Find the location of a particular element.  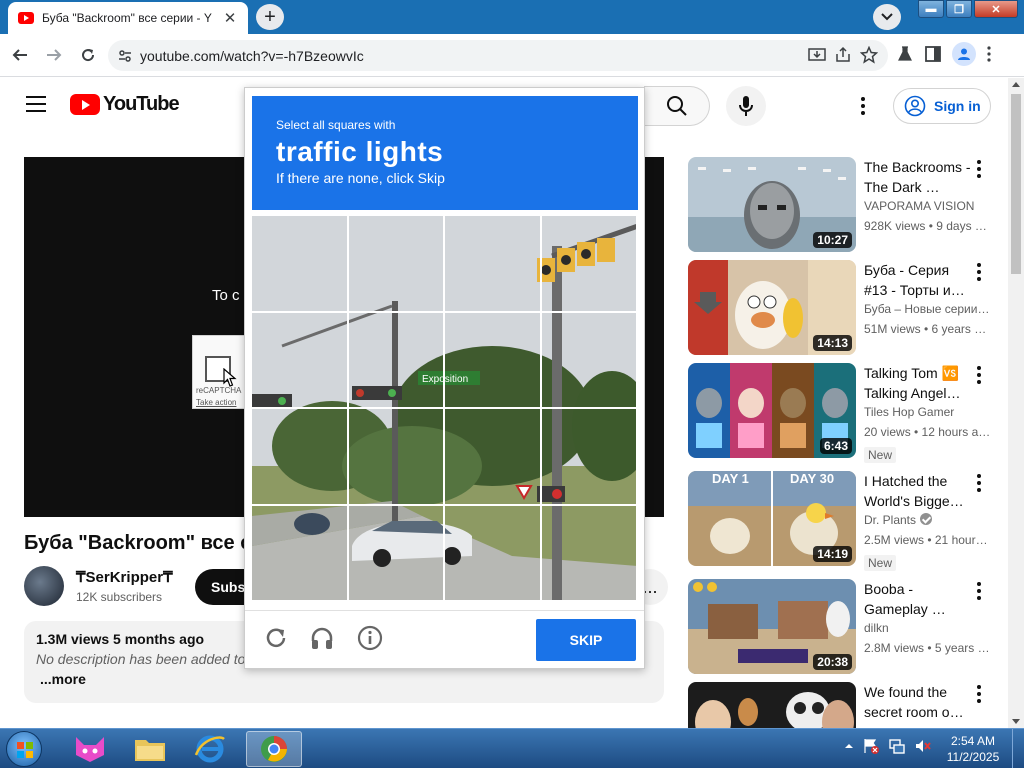

share-icon is located at coordinates (843, 55).